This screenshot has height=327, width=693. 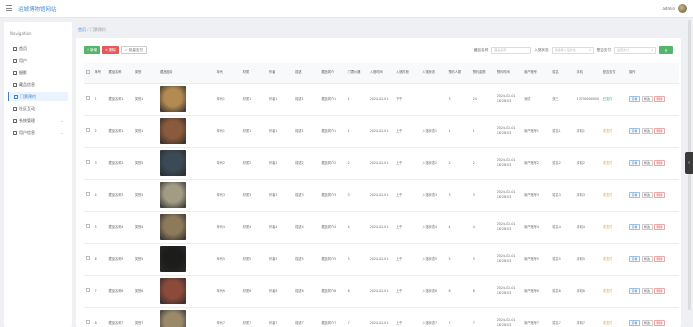 What do you see at coordinates (333, 99) in the screenshot?
I see `cell-intro: 藏品简介1` at bounding box center [333, 99].